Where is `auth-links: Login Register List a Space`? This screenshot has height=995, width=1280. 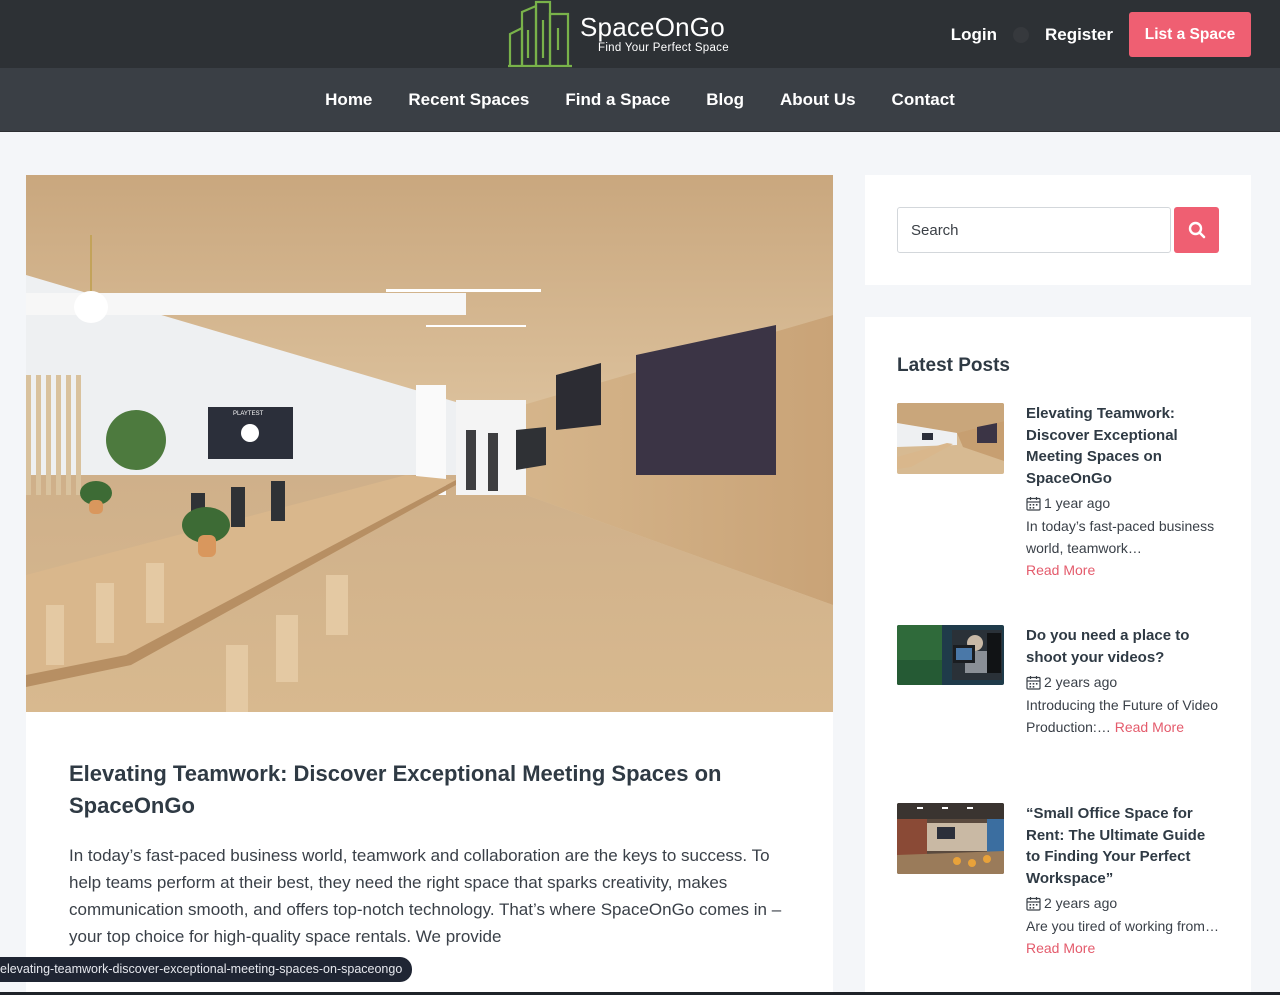
auth-links: Login Register List a Space is located at coordinates (1101, 34).